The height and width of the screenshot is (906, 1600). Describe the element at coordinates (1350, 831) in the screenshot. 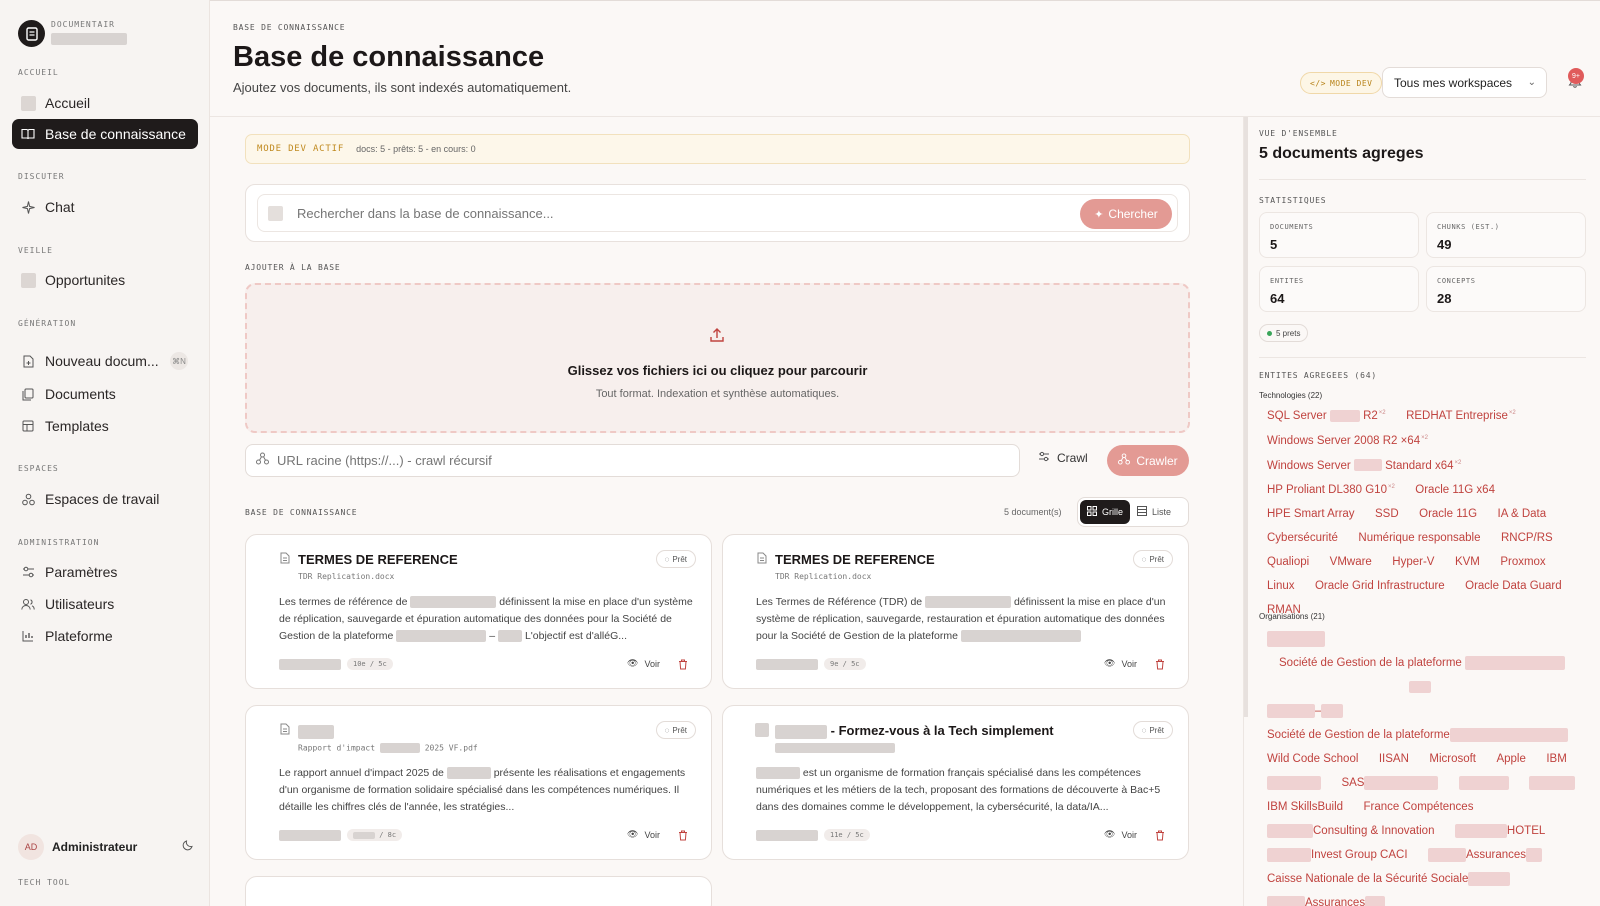

I see `entity-tag: Consulting & Innovation` at that location.